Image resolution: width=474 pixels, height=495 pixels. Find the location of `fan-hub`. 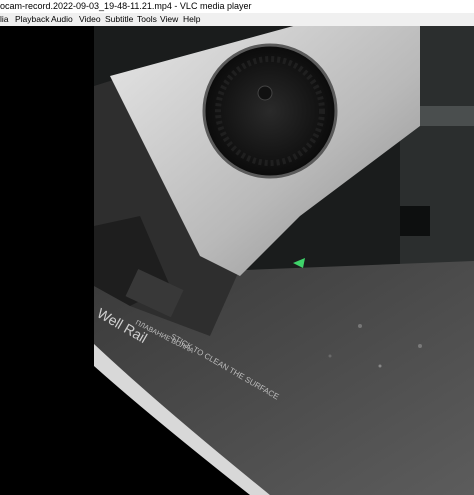

fan-hub is located at coordinates (265, 93).